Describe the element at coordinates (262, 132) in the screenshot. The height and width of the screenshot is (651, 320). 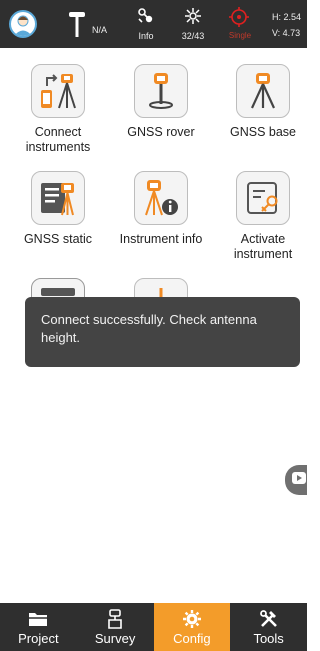
I see `tile-label: GNSS base` at that location.